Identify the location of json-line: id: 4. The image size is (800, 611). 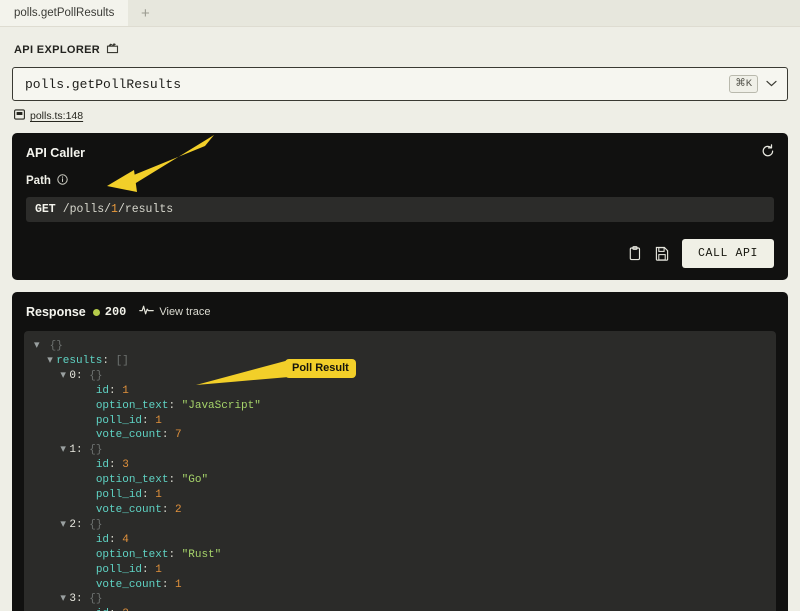
(112, 539).